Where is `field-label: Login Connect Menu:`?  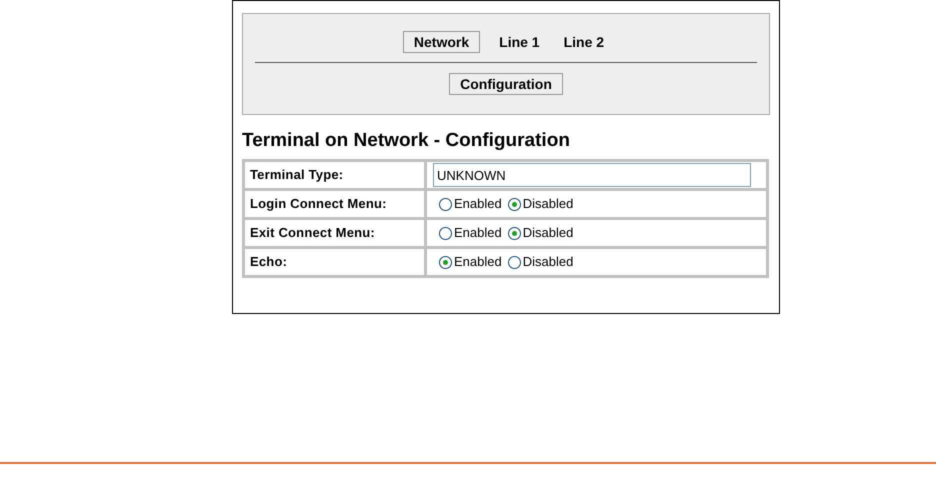 field-label: Login Connect Menu: is located at coordinates (335, 204).